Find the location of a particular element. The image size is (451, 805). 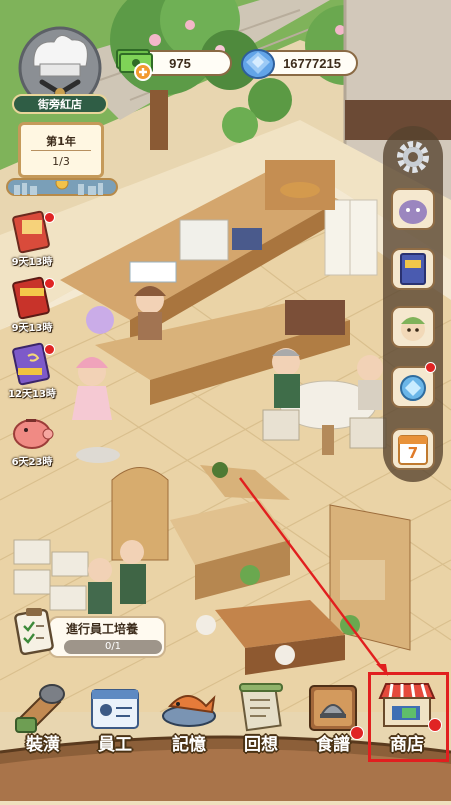

nav-memory-button: 記憶 is located at coordinates (189, 724).